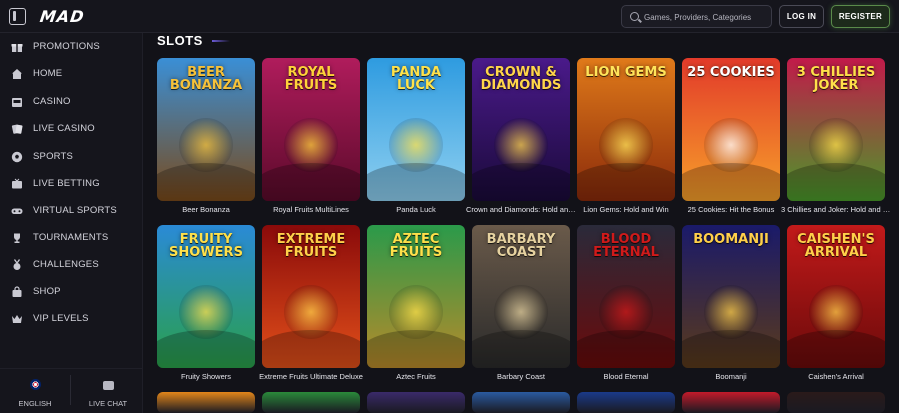 Image resolution: width=899 pixels, height=413 pixels. Describe the element at coordinates (311, 296) in the screenshot. I see `game-tile: EXTREME FRUITS` at that location.